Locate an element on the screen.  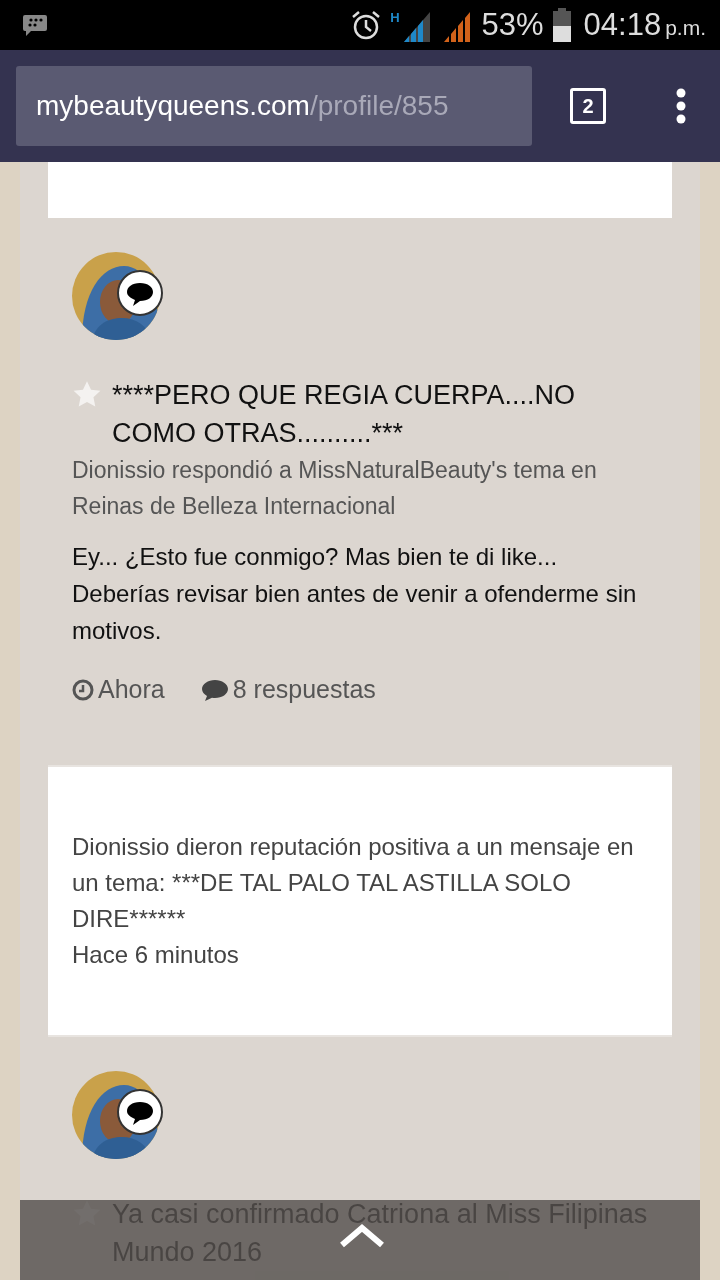
tab-count-button: 2 is located at coordinates (588, 106).